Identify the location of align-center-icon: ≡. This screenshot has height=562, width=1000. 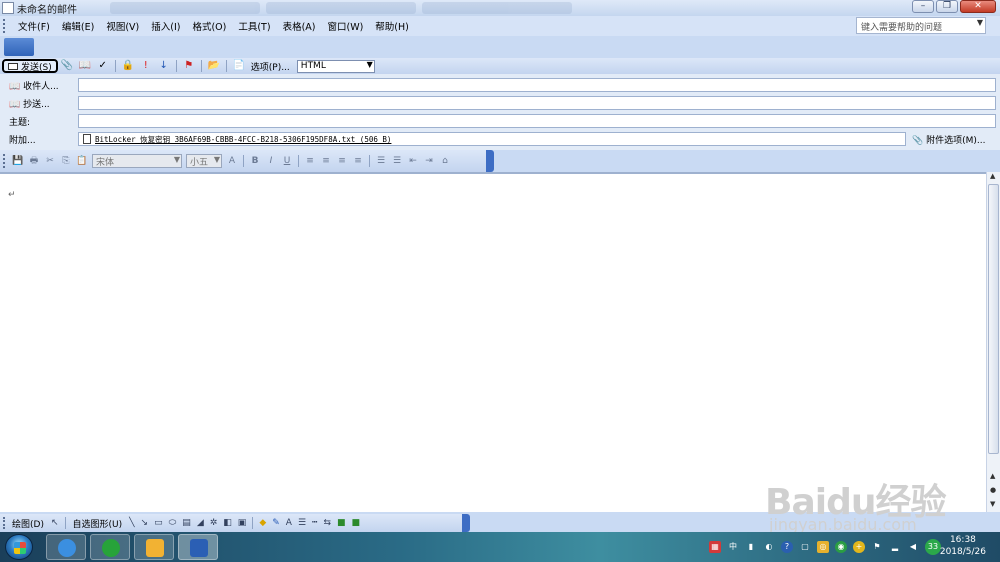
(326, 161).